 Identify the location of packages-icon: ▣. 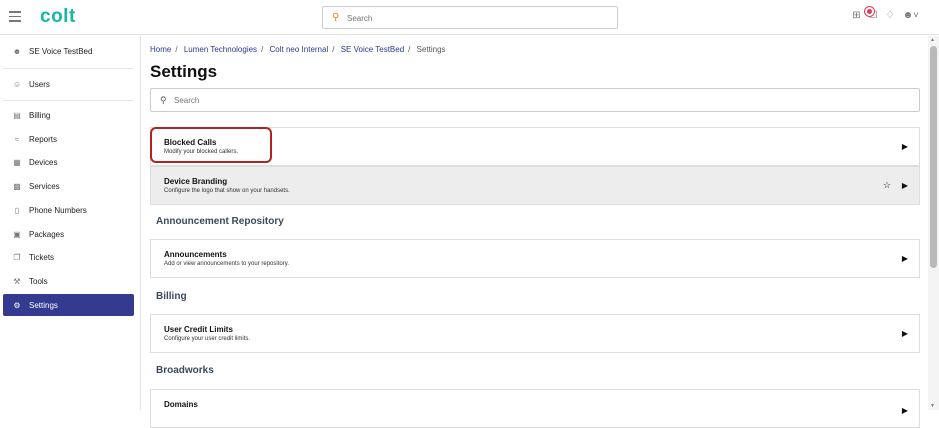
(17, 234).